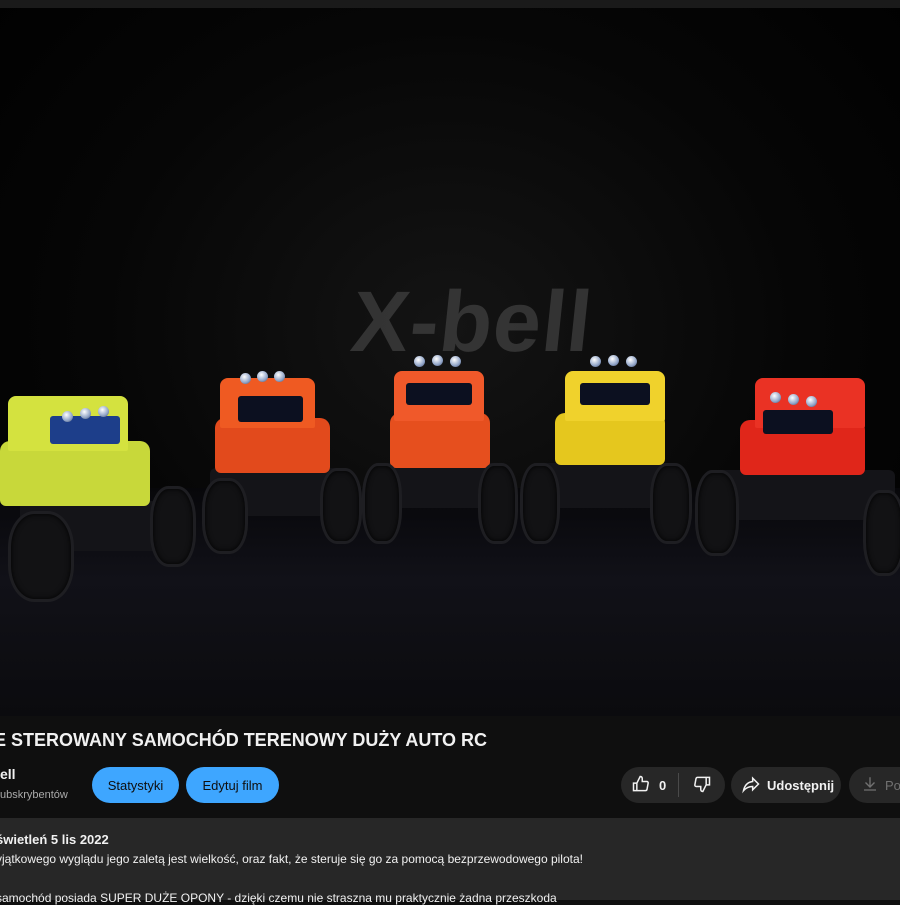 The height and width of the screenshot is (905, 900). What do you see at coordinates (606, 450) in the screenshot?
I see `car-yellow` at bounding box center [606, 450].